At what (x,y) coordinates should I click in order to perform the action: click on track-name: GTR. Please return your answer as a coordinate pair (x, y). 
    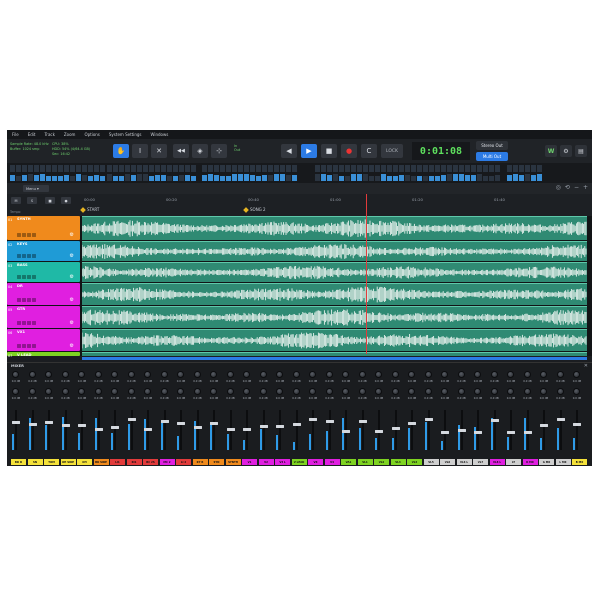
    Looking at the image, I should click on (21, 309).